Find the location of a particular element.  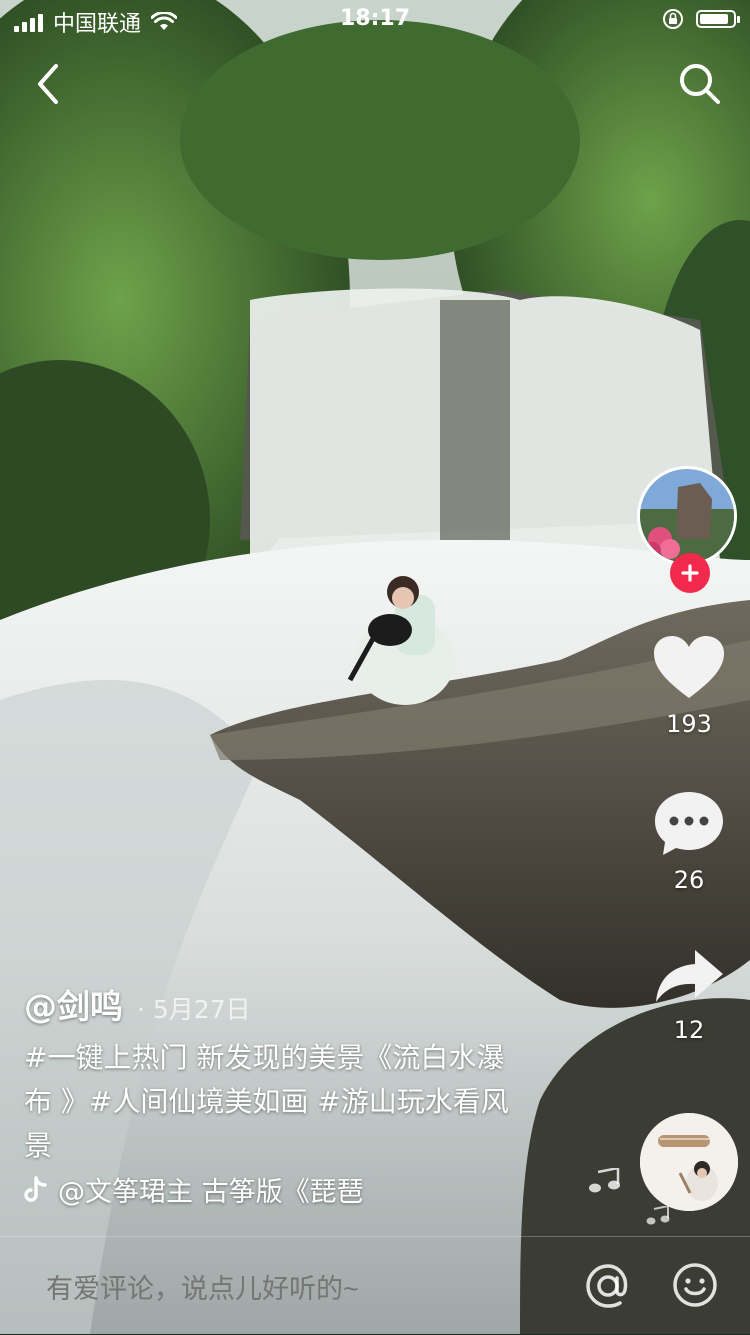

post-caption: #一键上热门 新发现的美景《流白水瀑 布 》#人间仙境美如画 #游山玩水看风 景 is located at coordinates (294, 1102).